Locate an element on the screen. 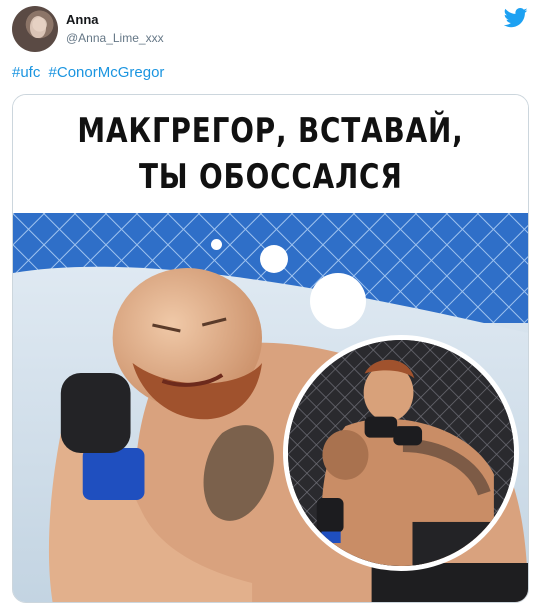 The height and width of the screenshot is (609, 540). meme-caption-line-1: МАКГРЕГОР, ВСТАВАЙ, is located at coordinates (270, 131).